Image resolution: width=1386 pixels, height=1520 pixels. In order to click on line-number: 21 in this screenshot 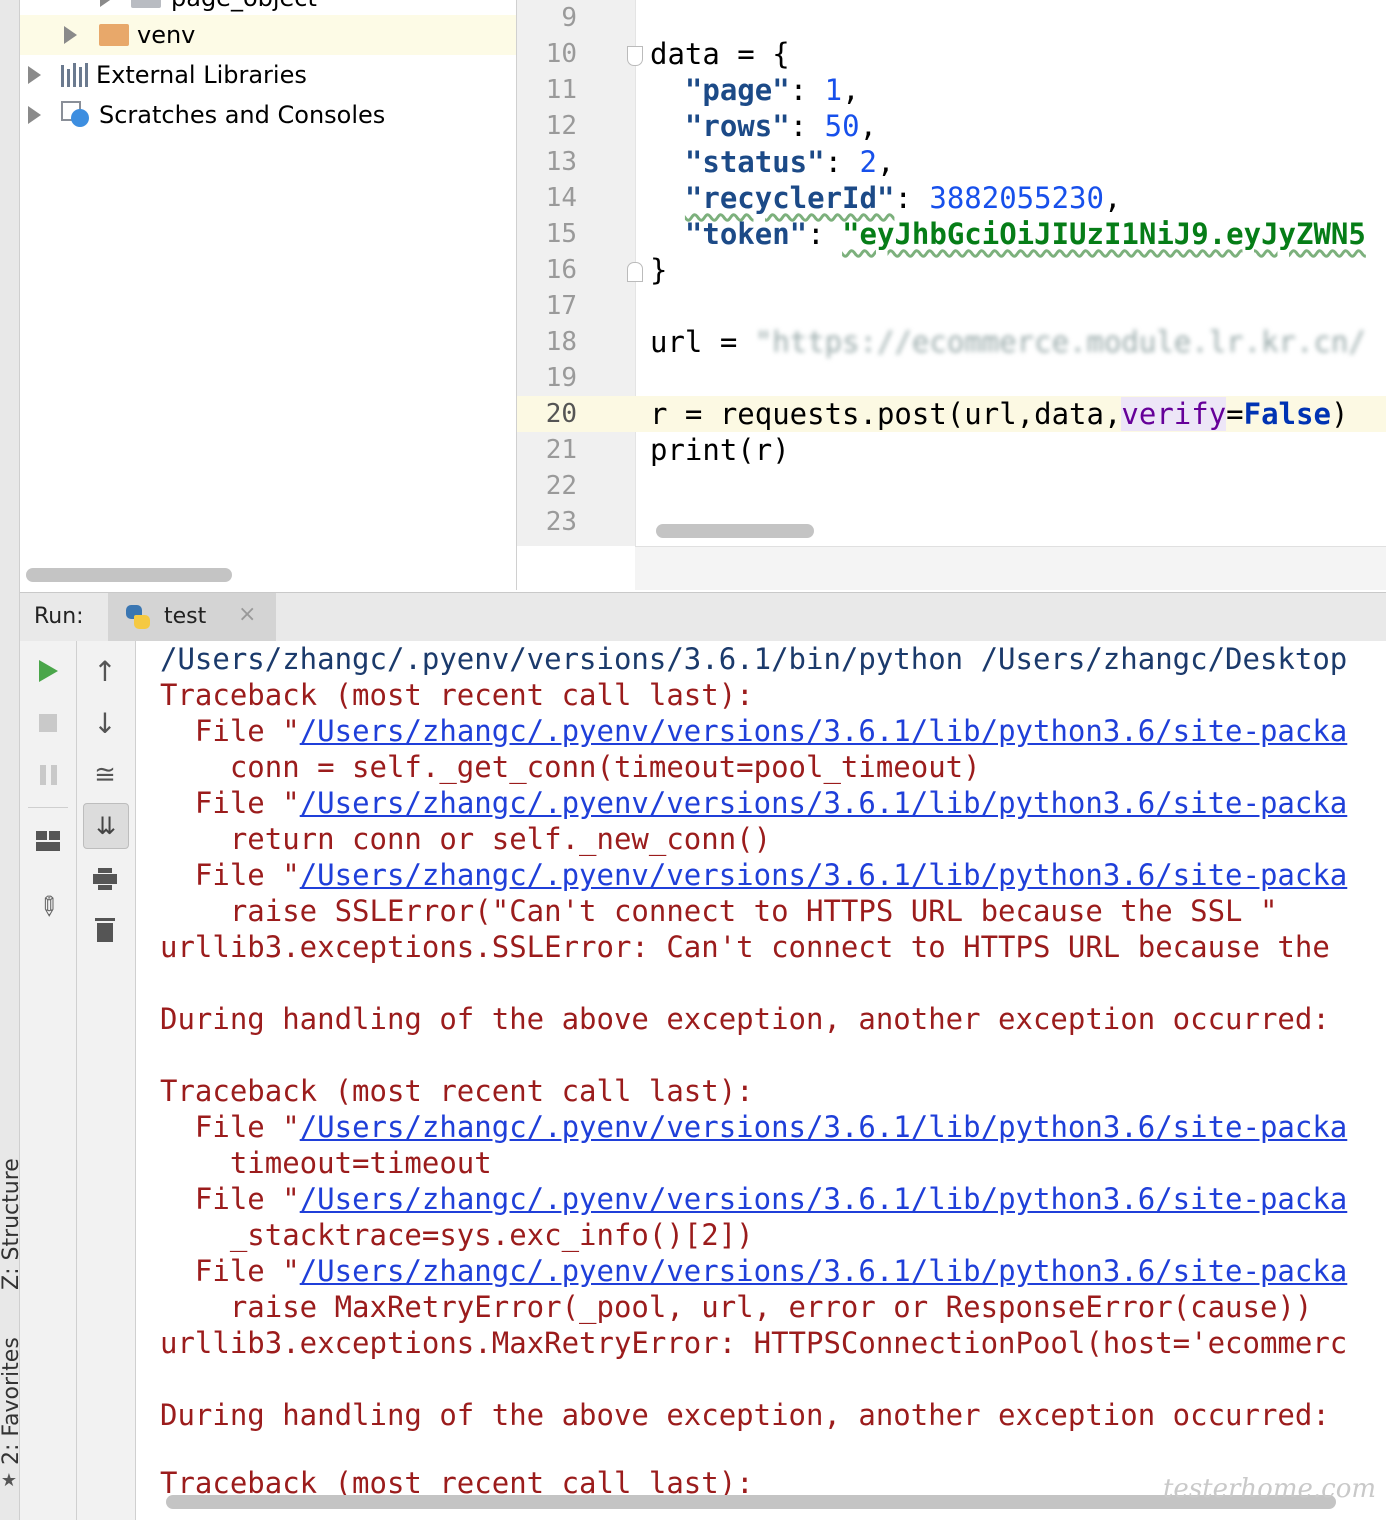, I will do `click(561, 450)`.